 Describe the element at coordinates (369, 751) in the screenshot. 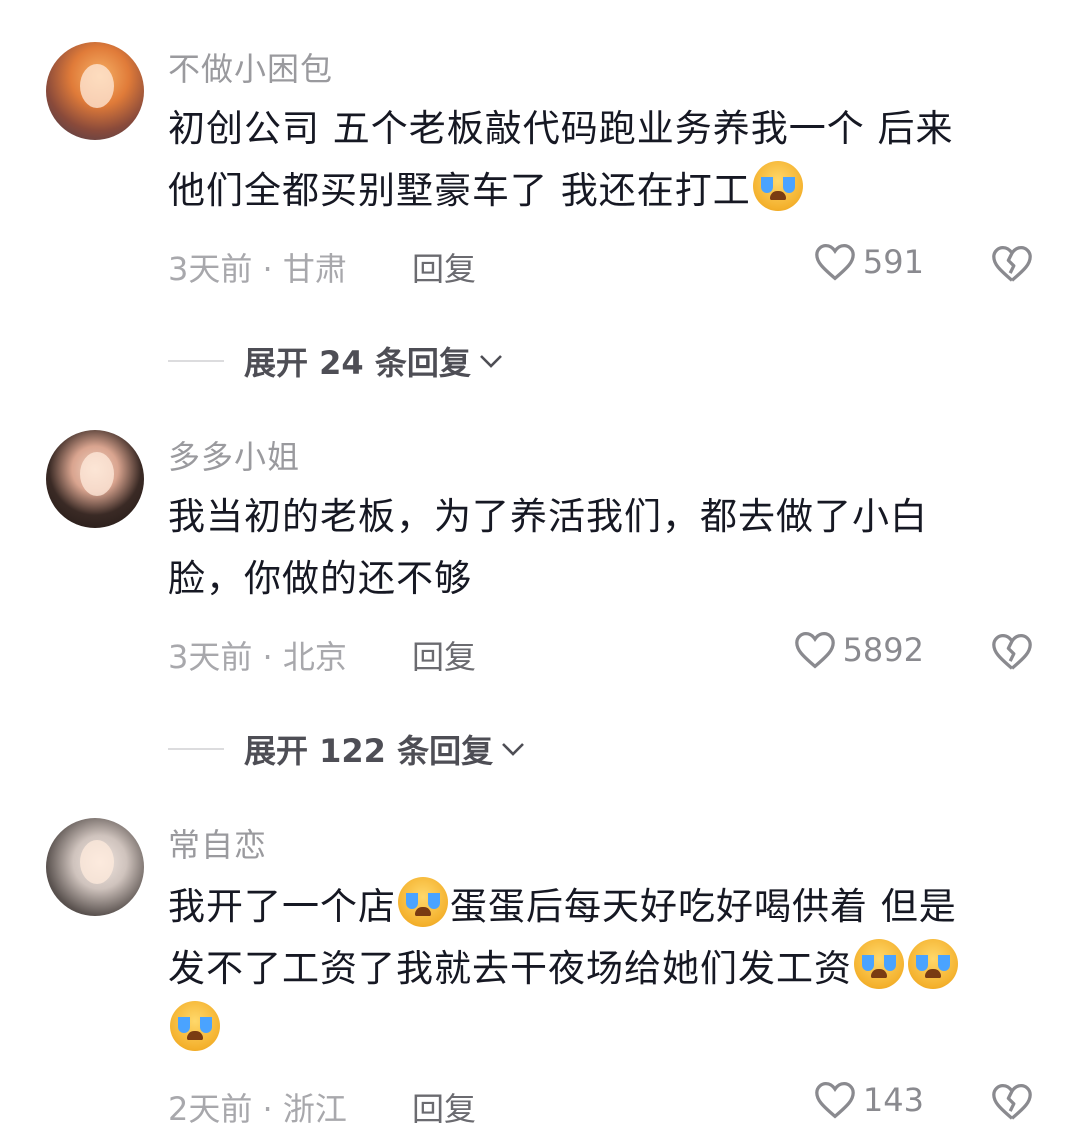

I see `expand-replies-label: 展开 122 条回复` at that location.